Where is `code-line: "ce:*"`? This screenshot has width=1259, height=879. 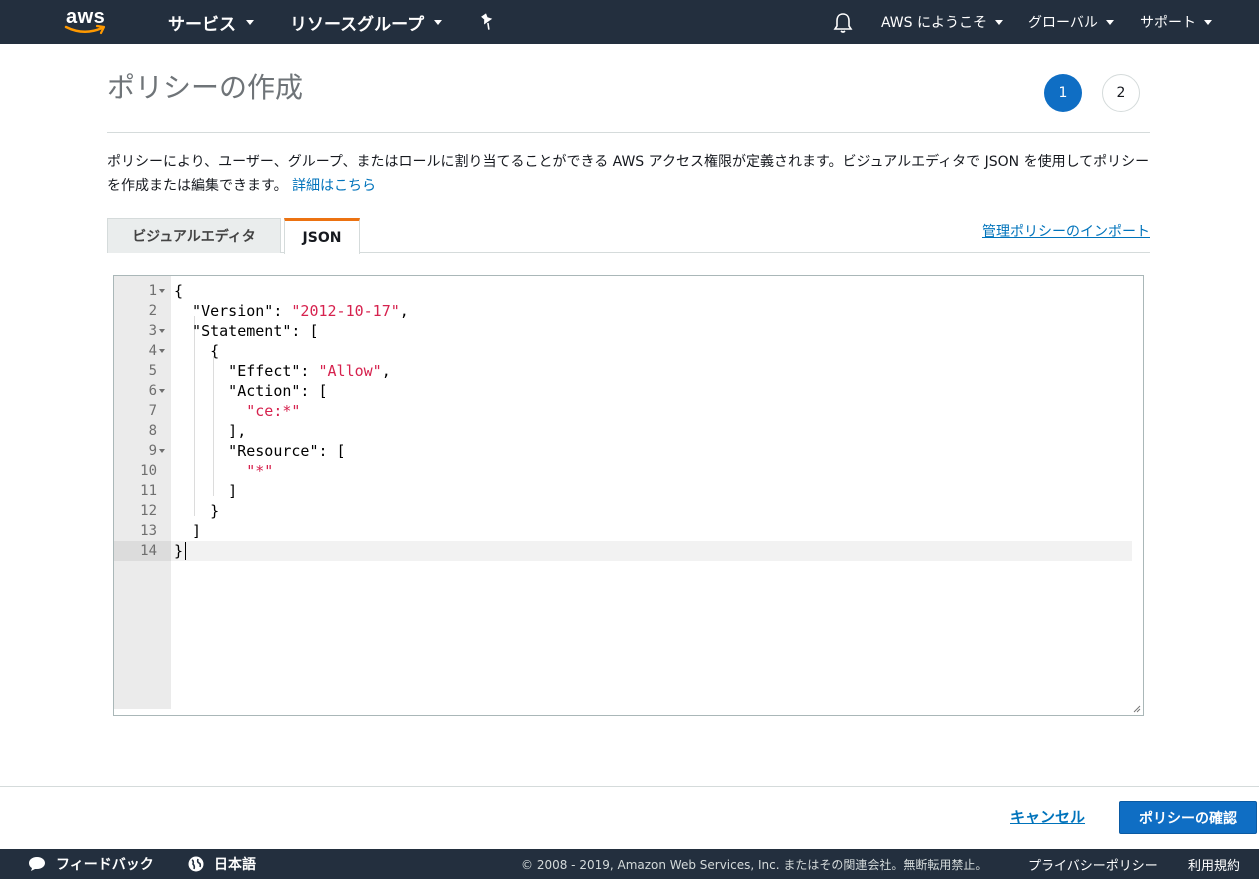 code-line: "ce:*" is located at coordinates (273, 411).